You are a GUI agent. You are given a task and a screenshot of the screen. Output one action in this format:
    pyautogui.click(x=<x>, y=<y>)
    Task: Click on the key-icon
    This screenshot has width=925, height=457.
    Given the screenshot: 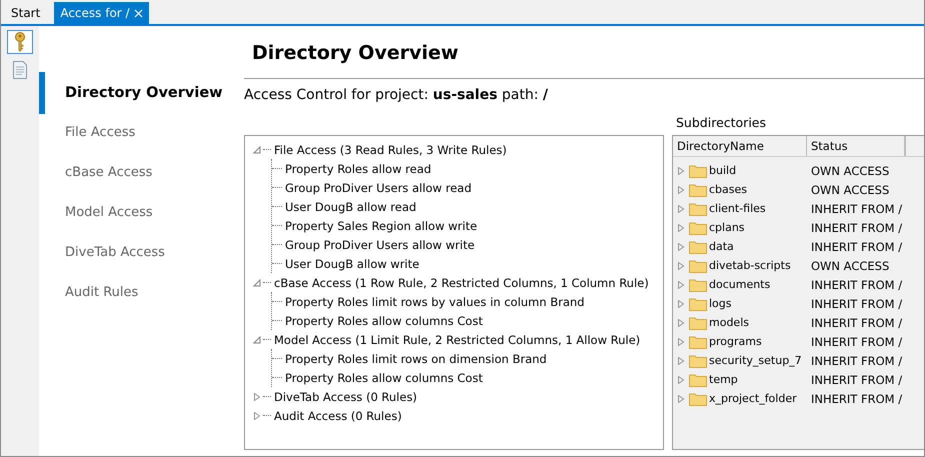 What is the action you would take?
    pyautogui.click(x=20, y=42)
    